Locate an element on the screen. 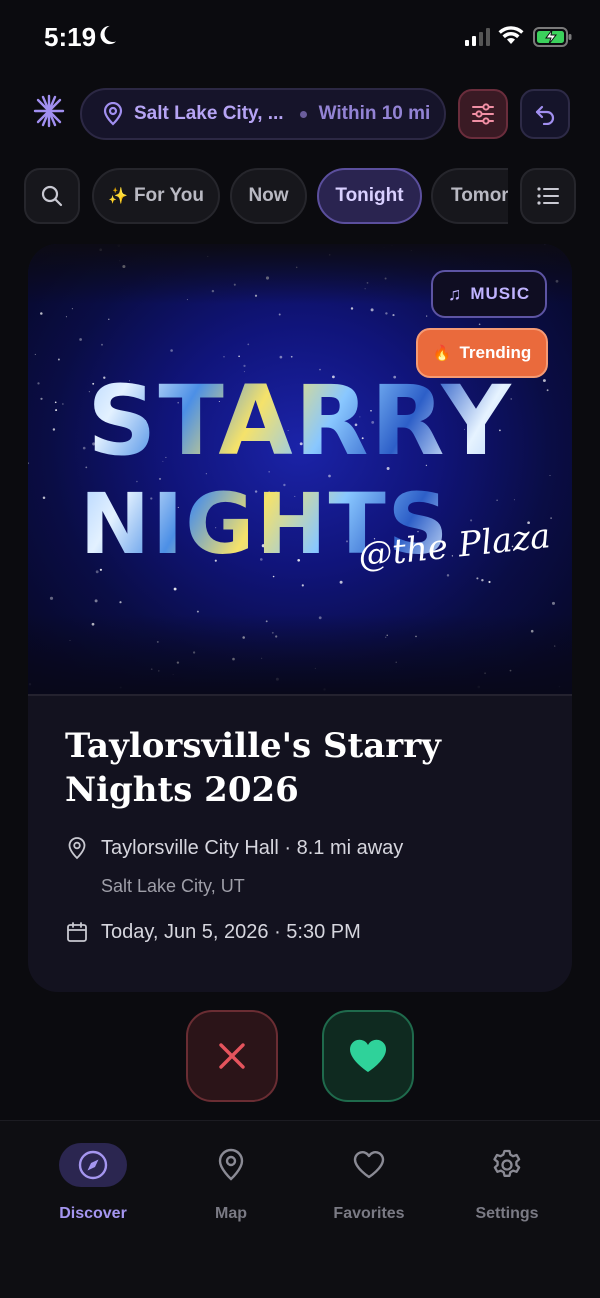 The width and height of the screenshot is (600, 1298). chip-tomorrow: Tomor is located at coordinates (469, 196).